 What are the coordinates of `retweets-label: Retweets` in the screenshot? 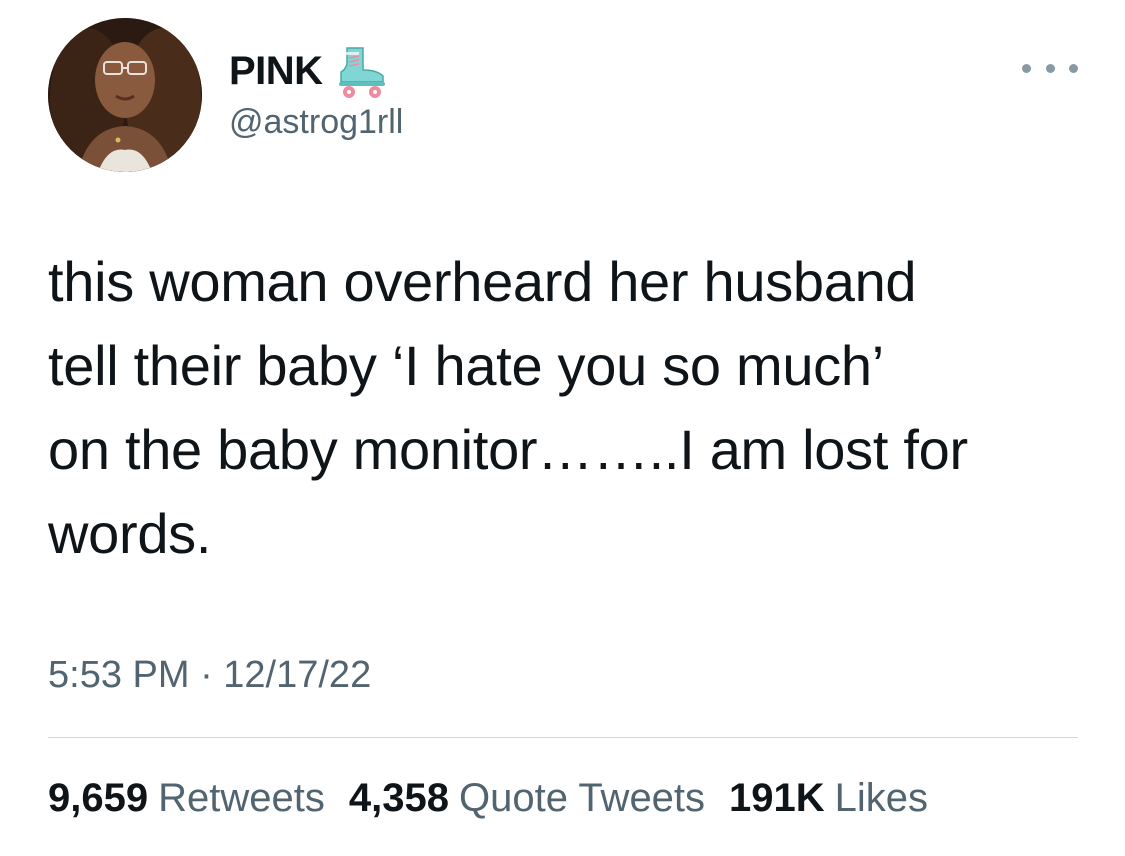 It's located at (241, 798).